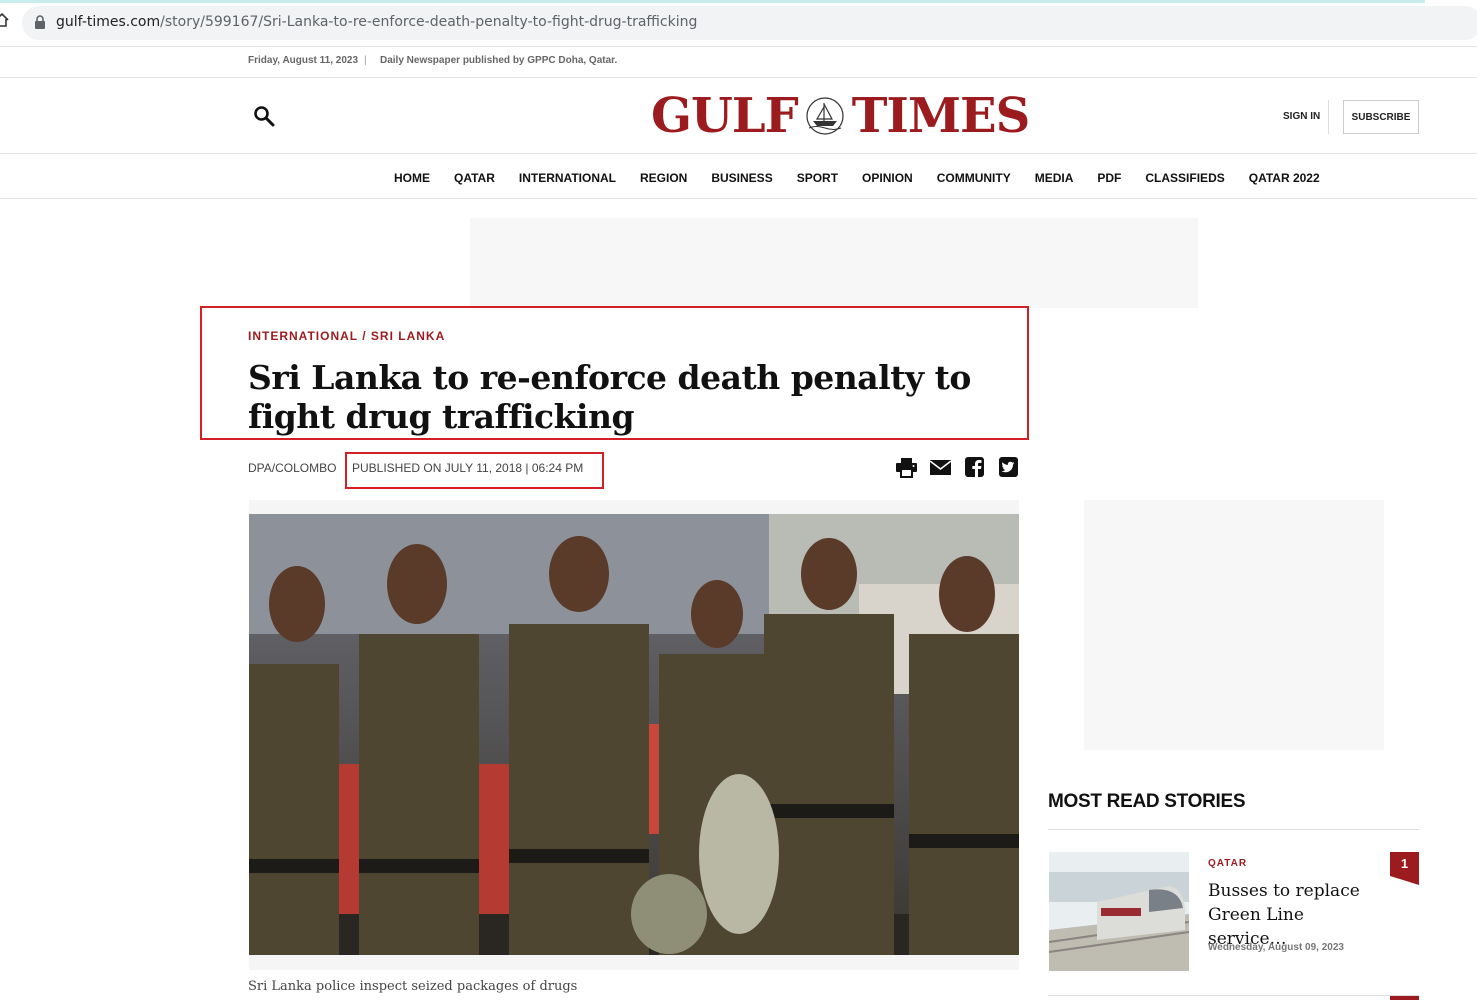 This screenshot has height=1000, width=1477. Describe the element at coordinates (468, 468) in the screenshot. I see `published-date: PUBLISHED ON JULY 11, 2018 | 06:24 PM` at that location.